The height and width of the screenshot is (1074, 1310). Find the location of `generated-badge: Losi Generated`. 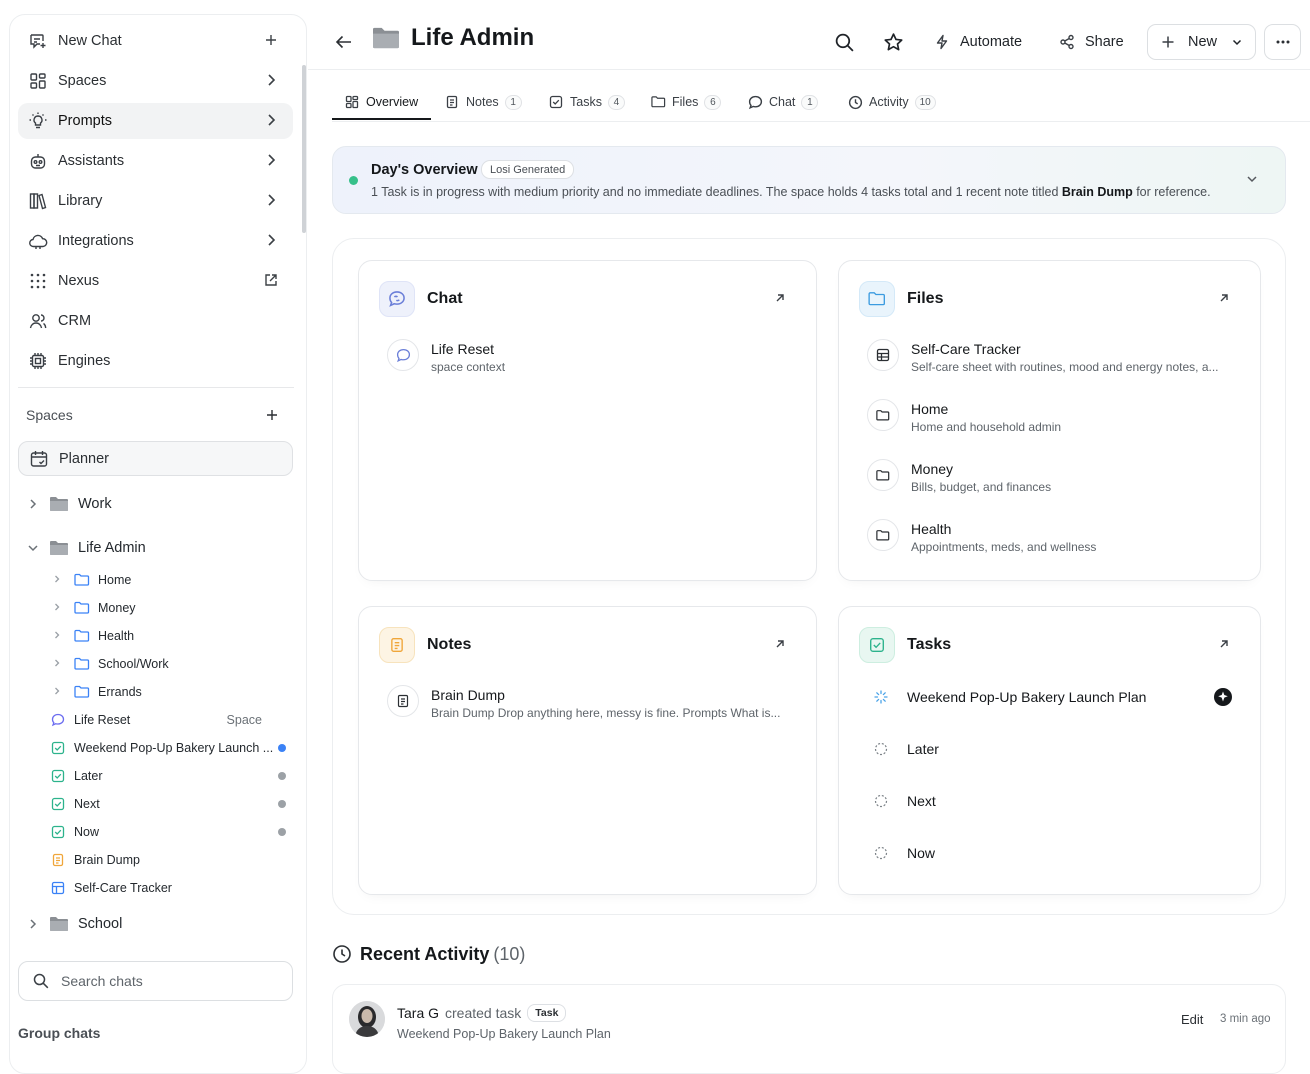

generated-badge: Losi Generated is located at coordinates (528, 169).